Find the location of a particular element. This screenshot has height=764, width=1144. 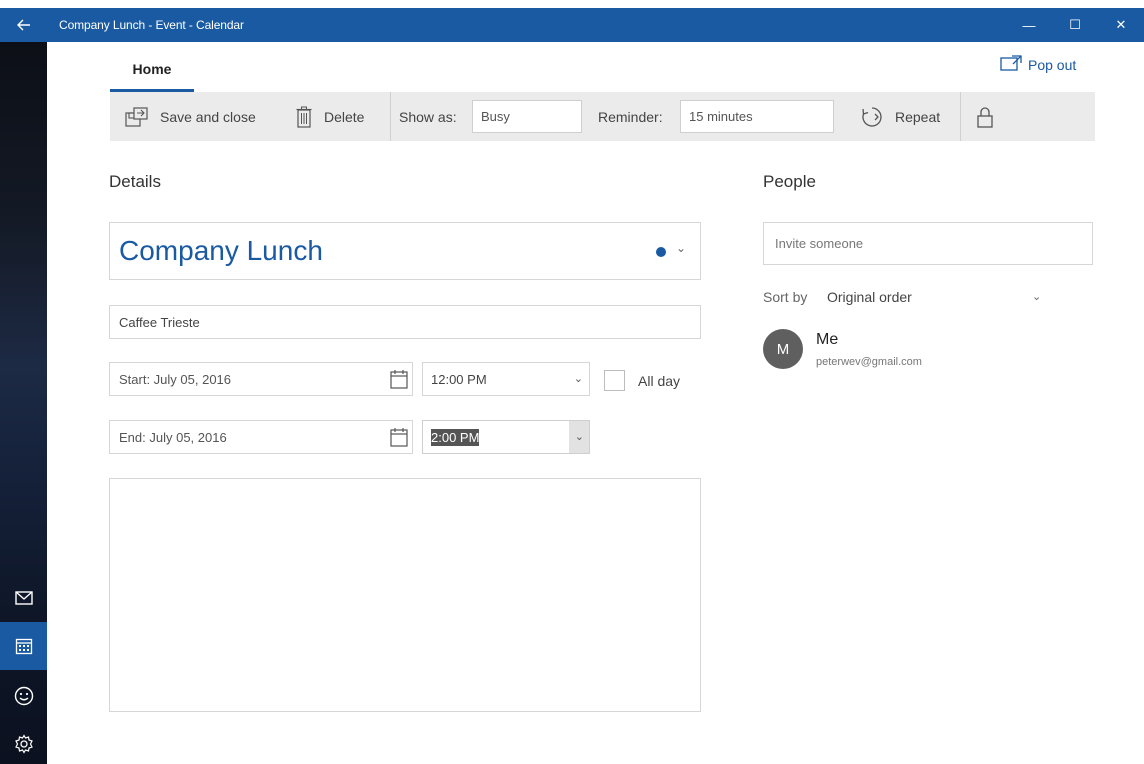

lock-icon is located at coordinates (985, 117).